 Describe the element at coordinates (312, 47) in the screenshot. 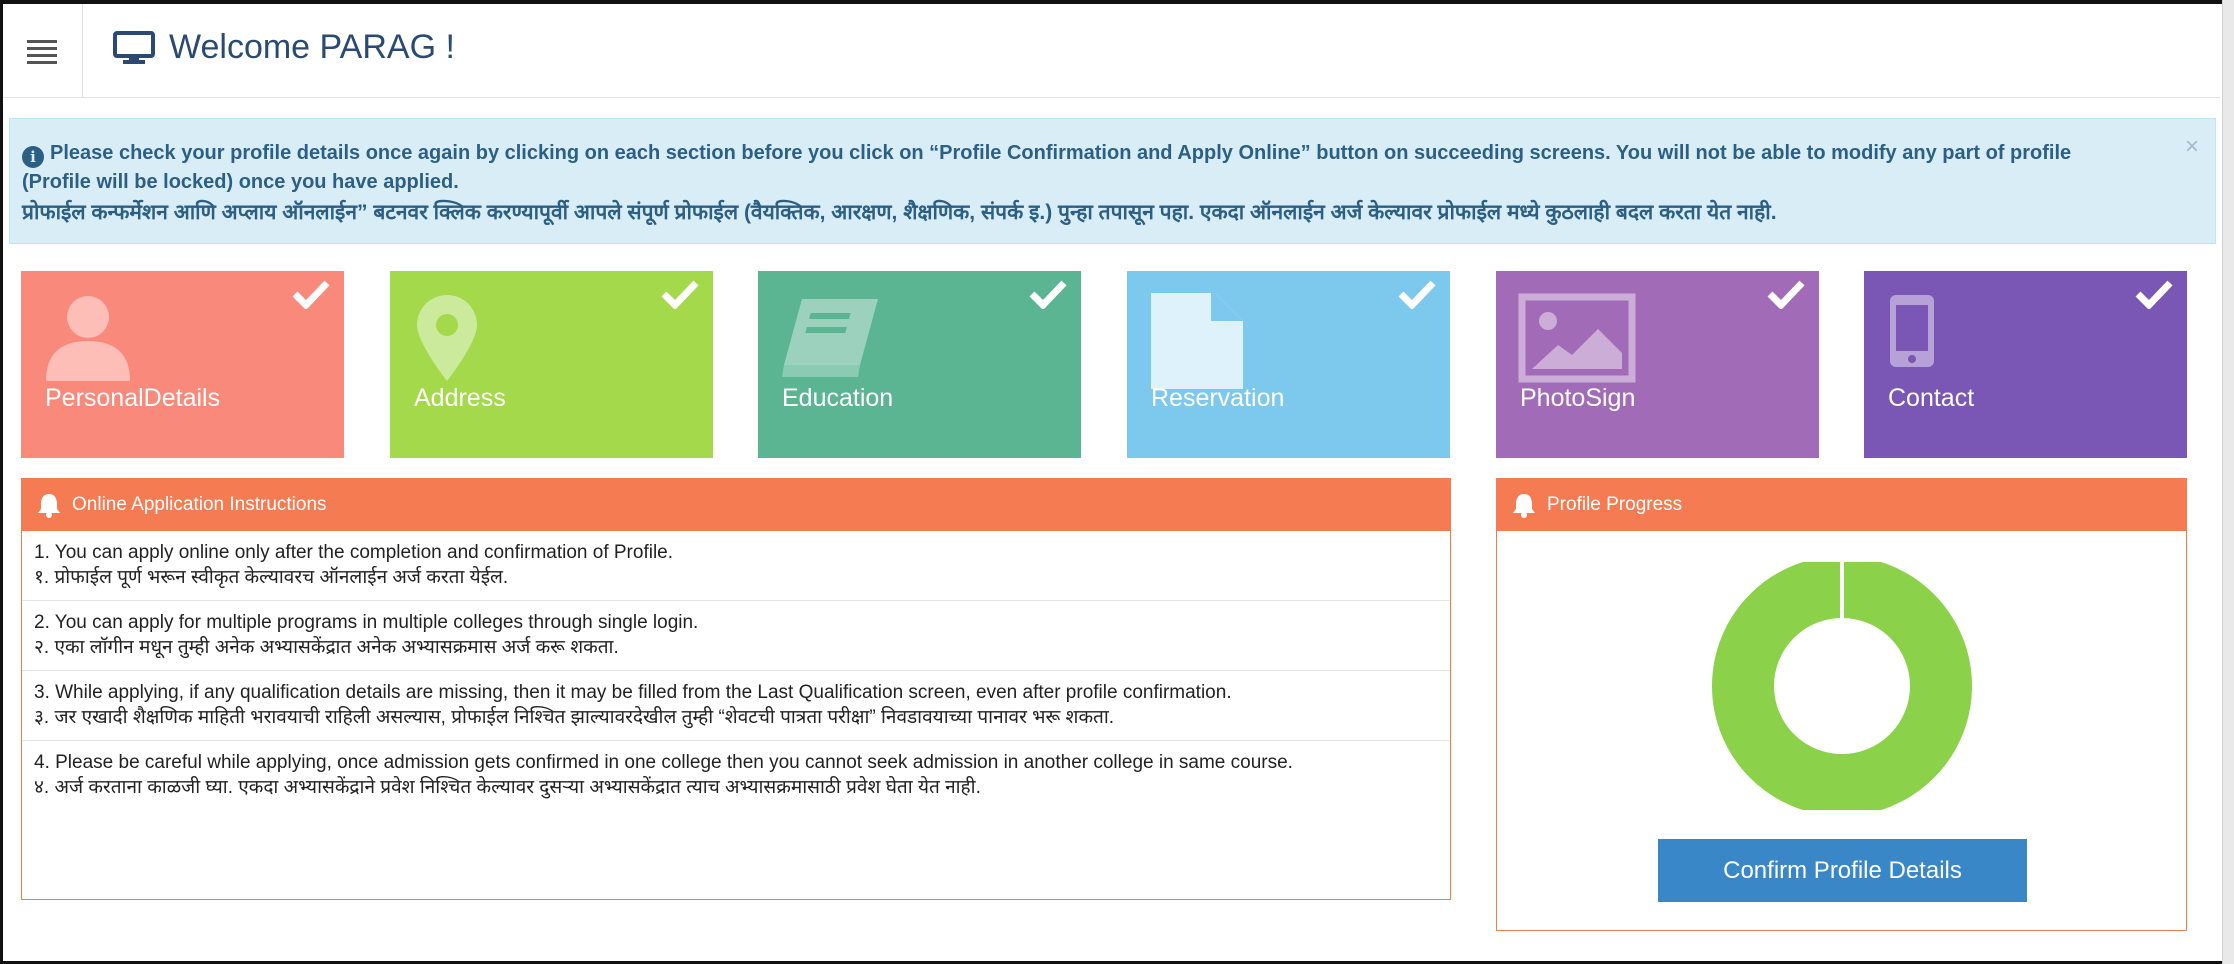

I see `welcome-text: Welcome PARAG !` at that location.